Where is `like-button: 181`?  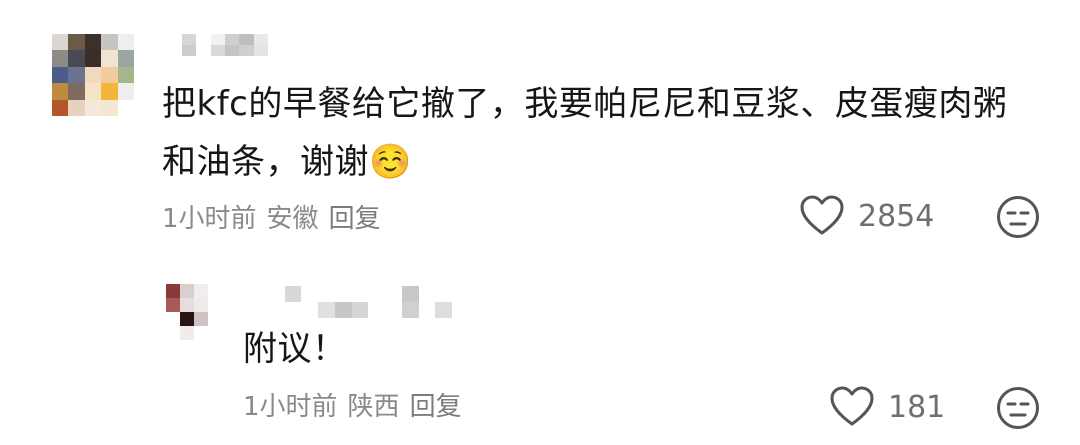 like-button: 181 is located at coordinates (887, 407).